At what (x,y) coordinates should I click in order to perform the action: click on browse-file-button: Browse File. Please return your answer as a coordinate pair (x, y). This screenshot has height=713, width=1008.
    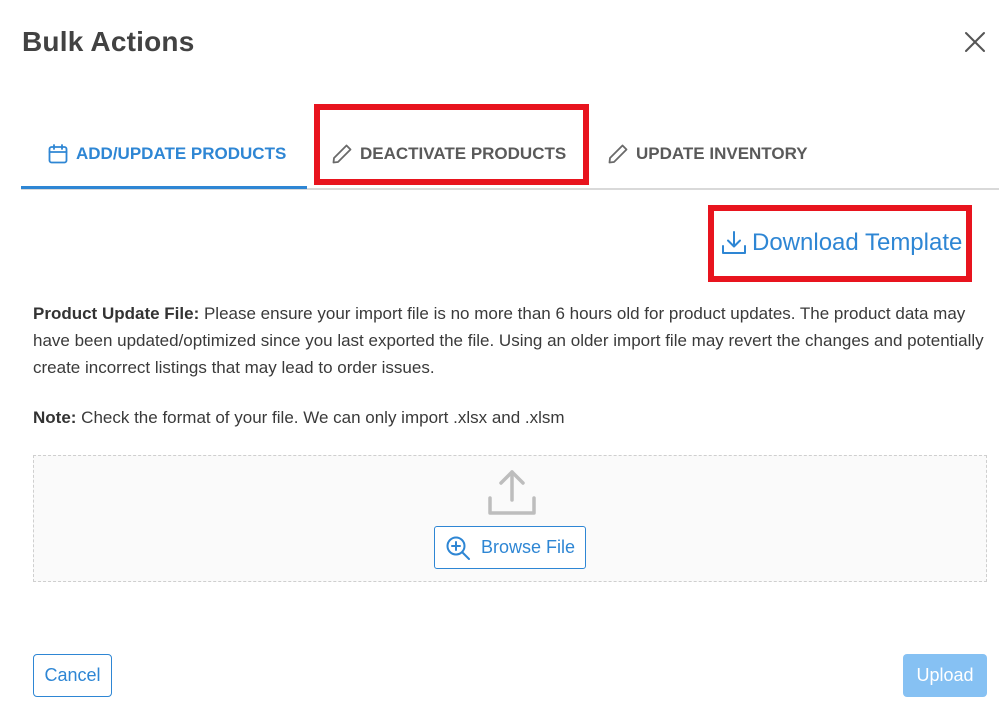
    Looking at the image, I should click on (510, 547).